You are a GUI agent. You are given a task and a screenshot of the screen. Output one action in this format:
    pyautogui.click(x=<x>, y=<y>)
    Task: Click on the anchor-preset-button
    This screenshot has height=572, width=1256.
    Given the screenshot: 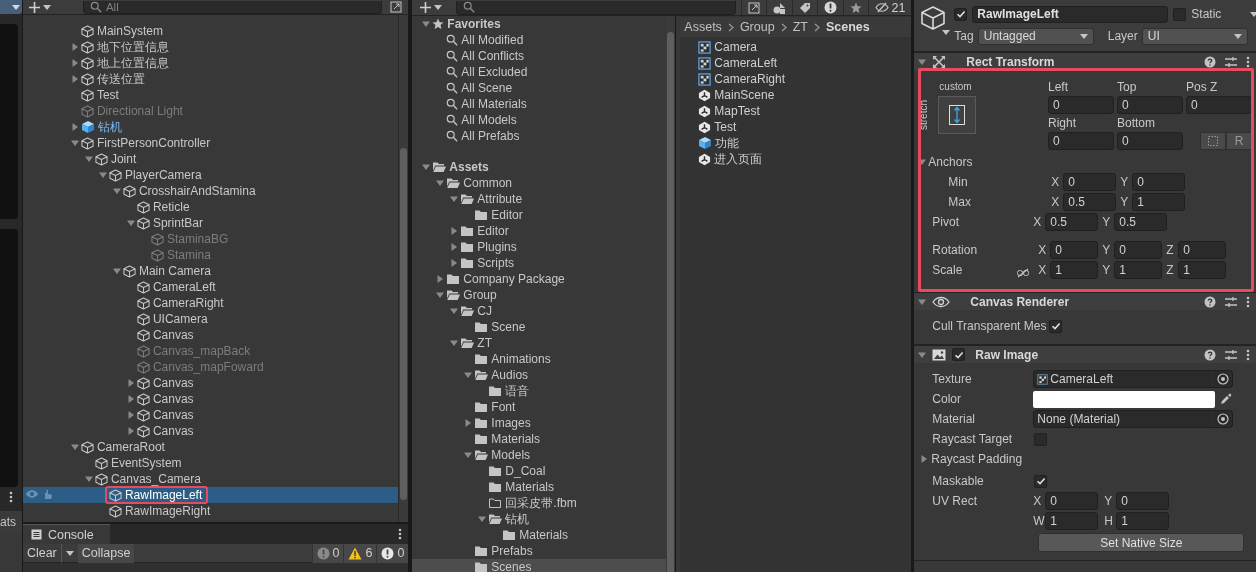 What is the action you would take?
    pyautogui.click(x=957, y=115)
    